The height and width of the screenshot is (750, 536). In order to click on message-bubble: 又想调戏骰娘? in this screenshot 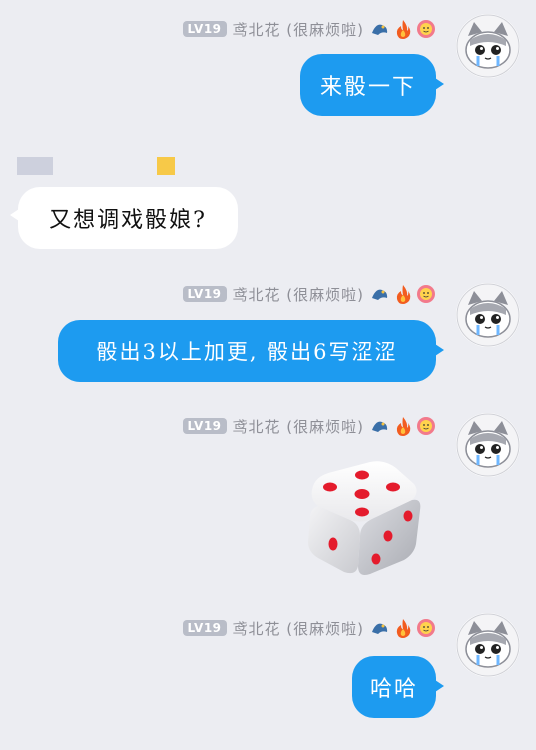, I will do `click(124, 218)`.